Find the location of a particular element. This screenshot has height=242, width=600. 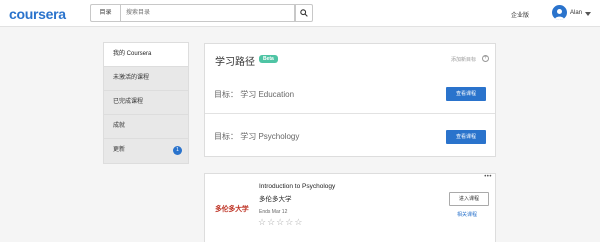

enter-course-button: 进入课程 is located at coordinates (469, 199).